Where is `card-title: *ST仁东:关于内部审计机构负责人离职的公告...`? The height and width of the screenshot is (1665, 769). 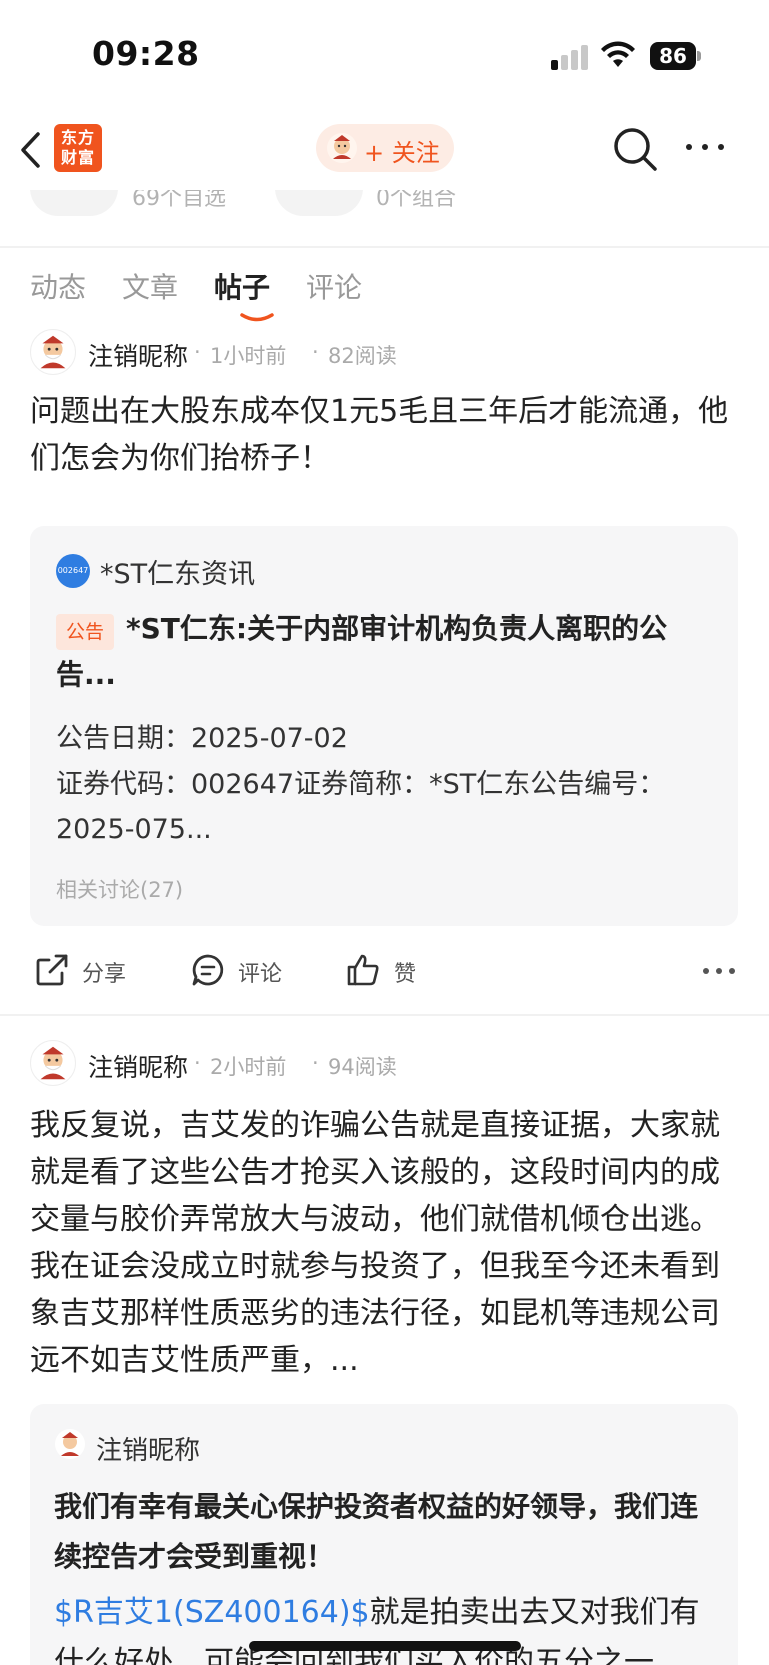 card-title: *ST仁东:关于内部审计机构负责人离职的公告... is located at coordinates (362, 651).